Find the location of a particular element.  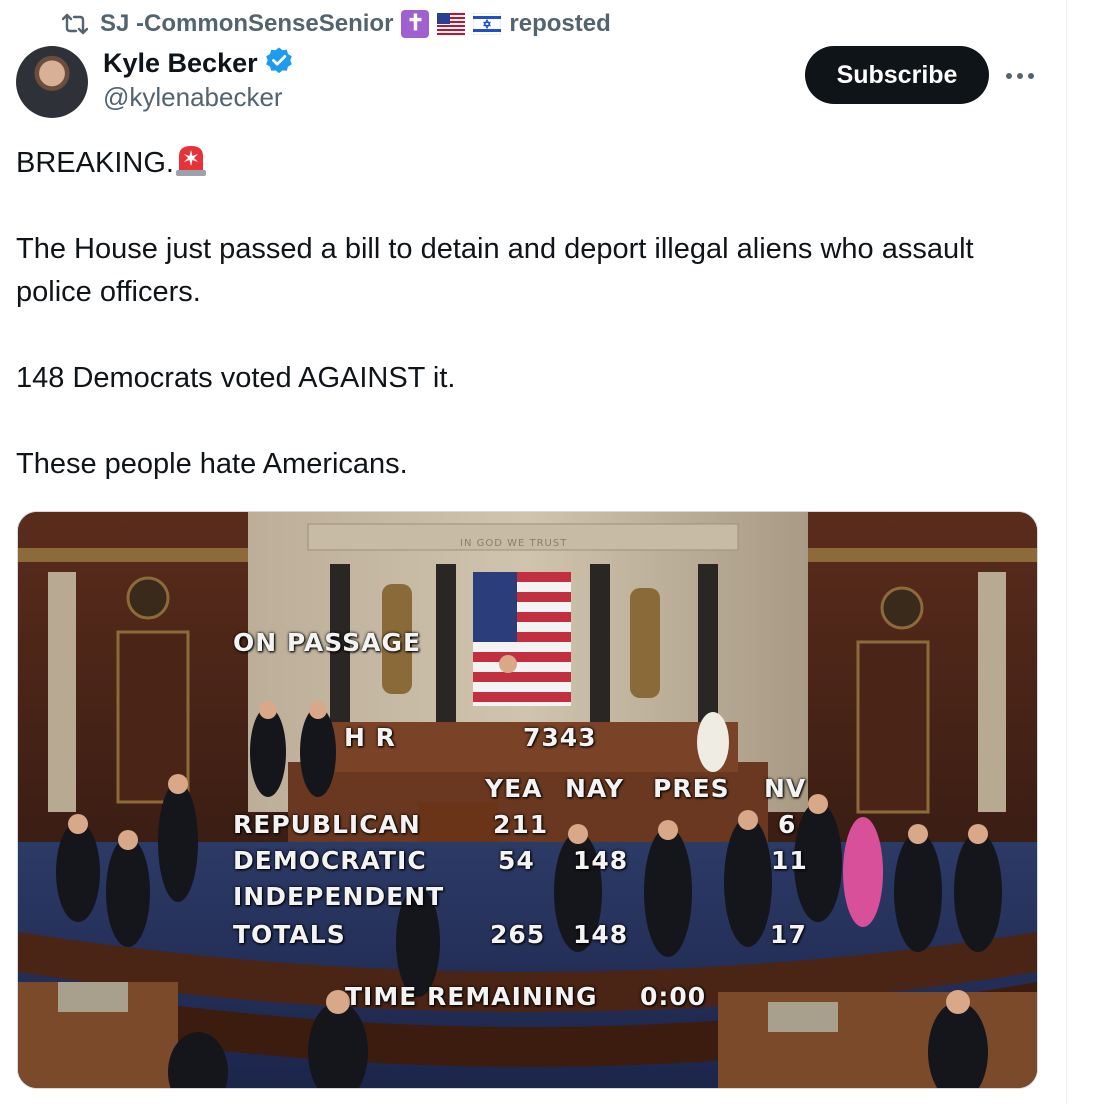

motto-engraving: IN GOD WE TRUST is located at coordinates (514, 543).